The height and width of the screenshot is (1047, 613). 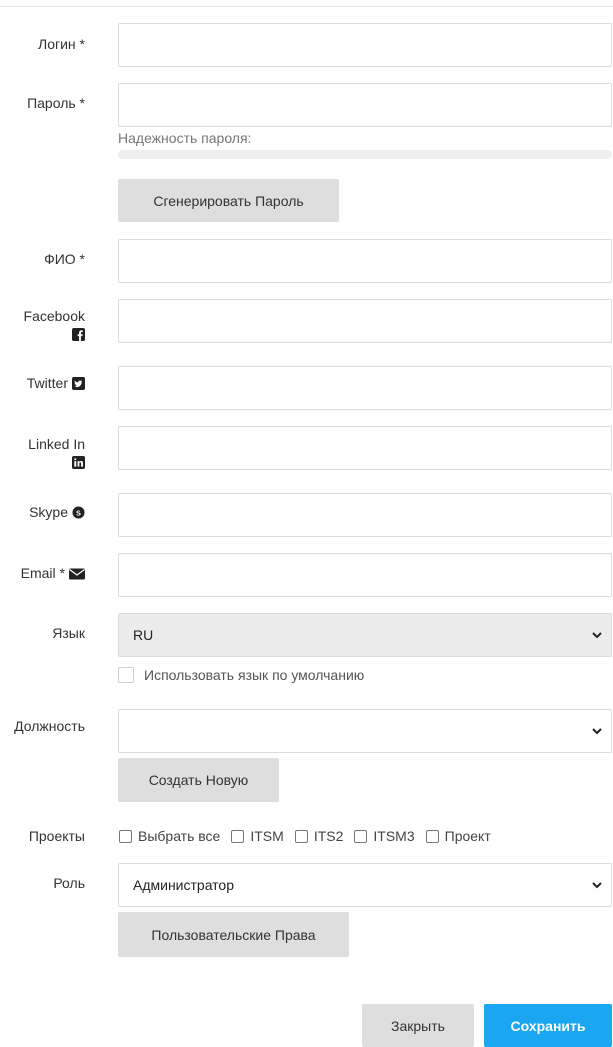 I want to click on envelope-icon, so click(x=77, y=573).